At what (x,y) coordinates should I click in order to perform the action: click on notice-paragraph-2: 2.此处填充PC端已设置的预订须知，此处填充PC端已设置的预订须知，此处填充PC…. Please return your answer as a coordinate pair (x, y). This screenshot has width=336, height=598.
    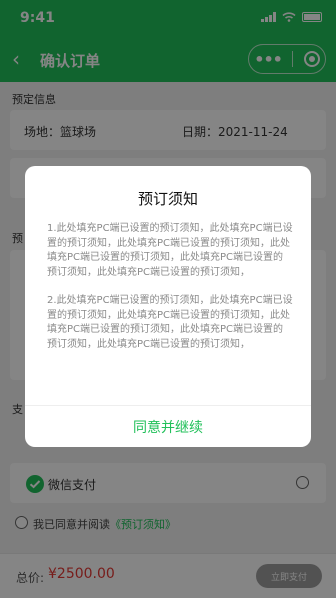
    Looking at the image, I should click on (170, 322).